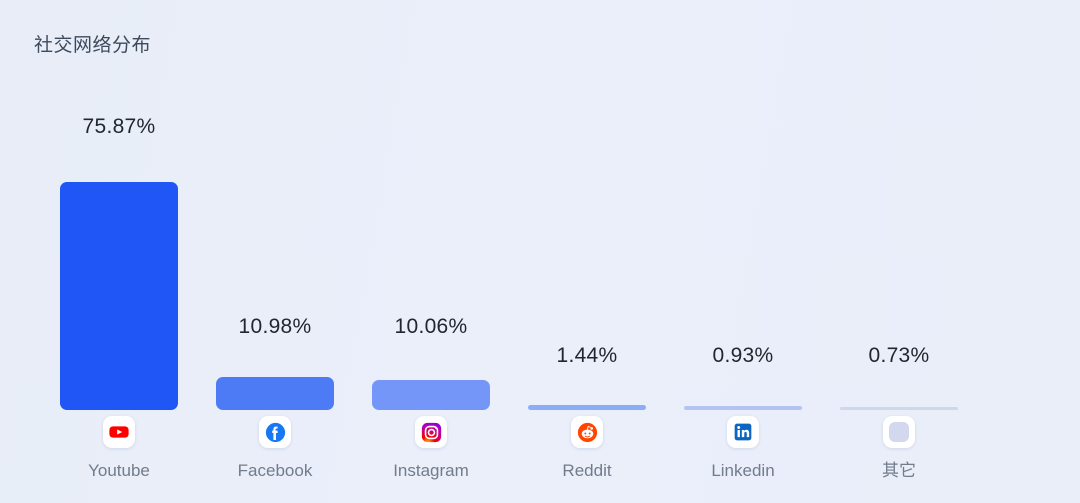 The height and width of the screenshot is (503, 1080). What do you see at coordinates (119, 432) in the screenshot?
I see `youtube-icon` at bounding box center [119, 432].